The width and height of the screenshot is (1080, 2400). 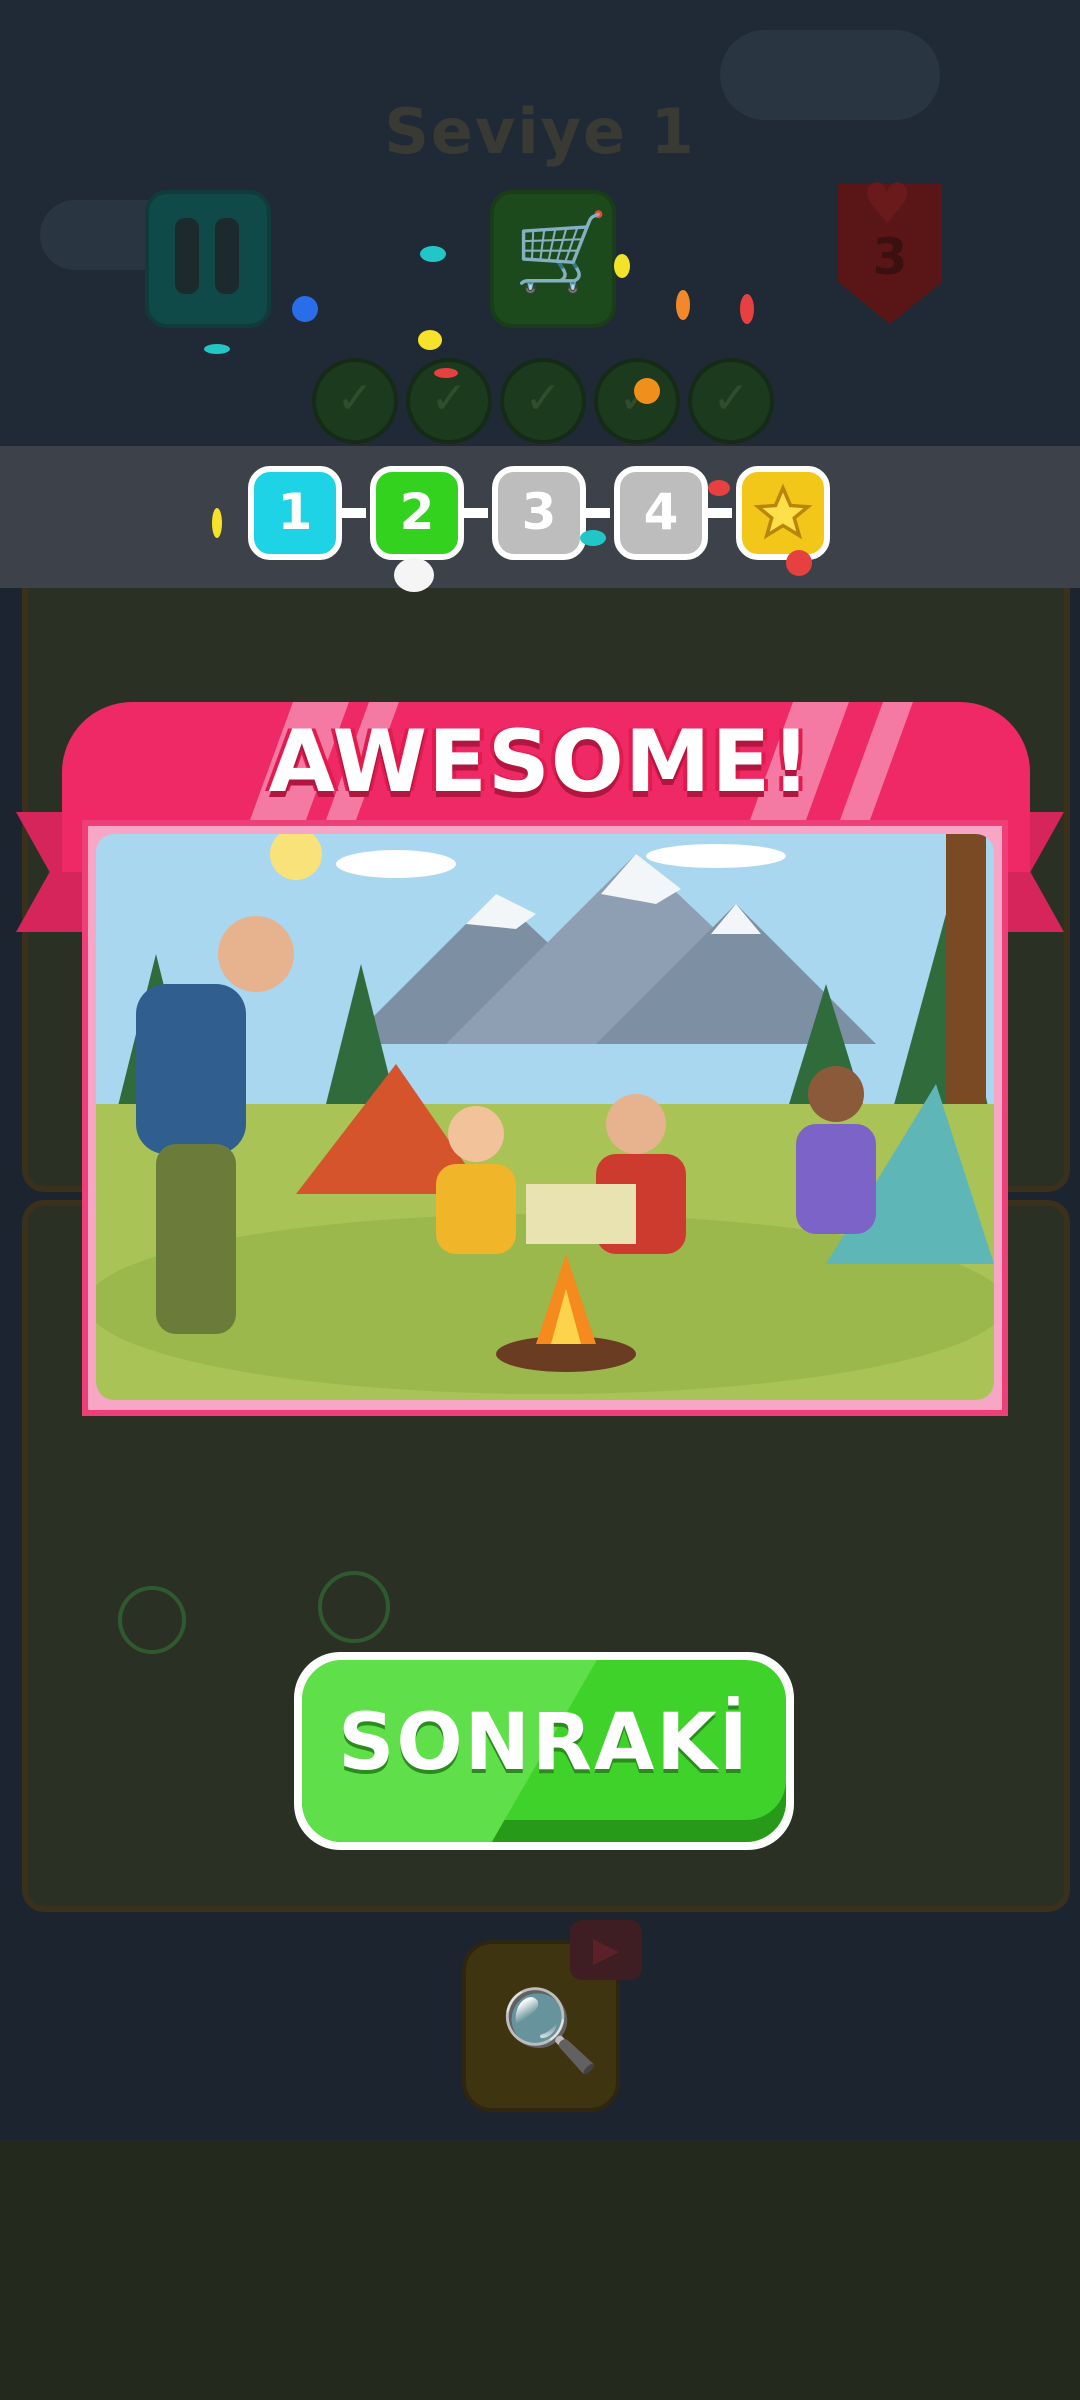 I want to click on stage-step-label: 3, so click(x=539, y=512).